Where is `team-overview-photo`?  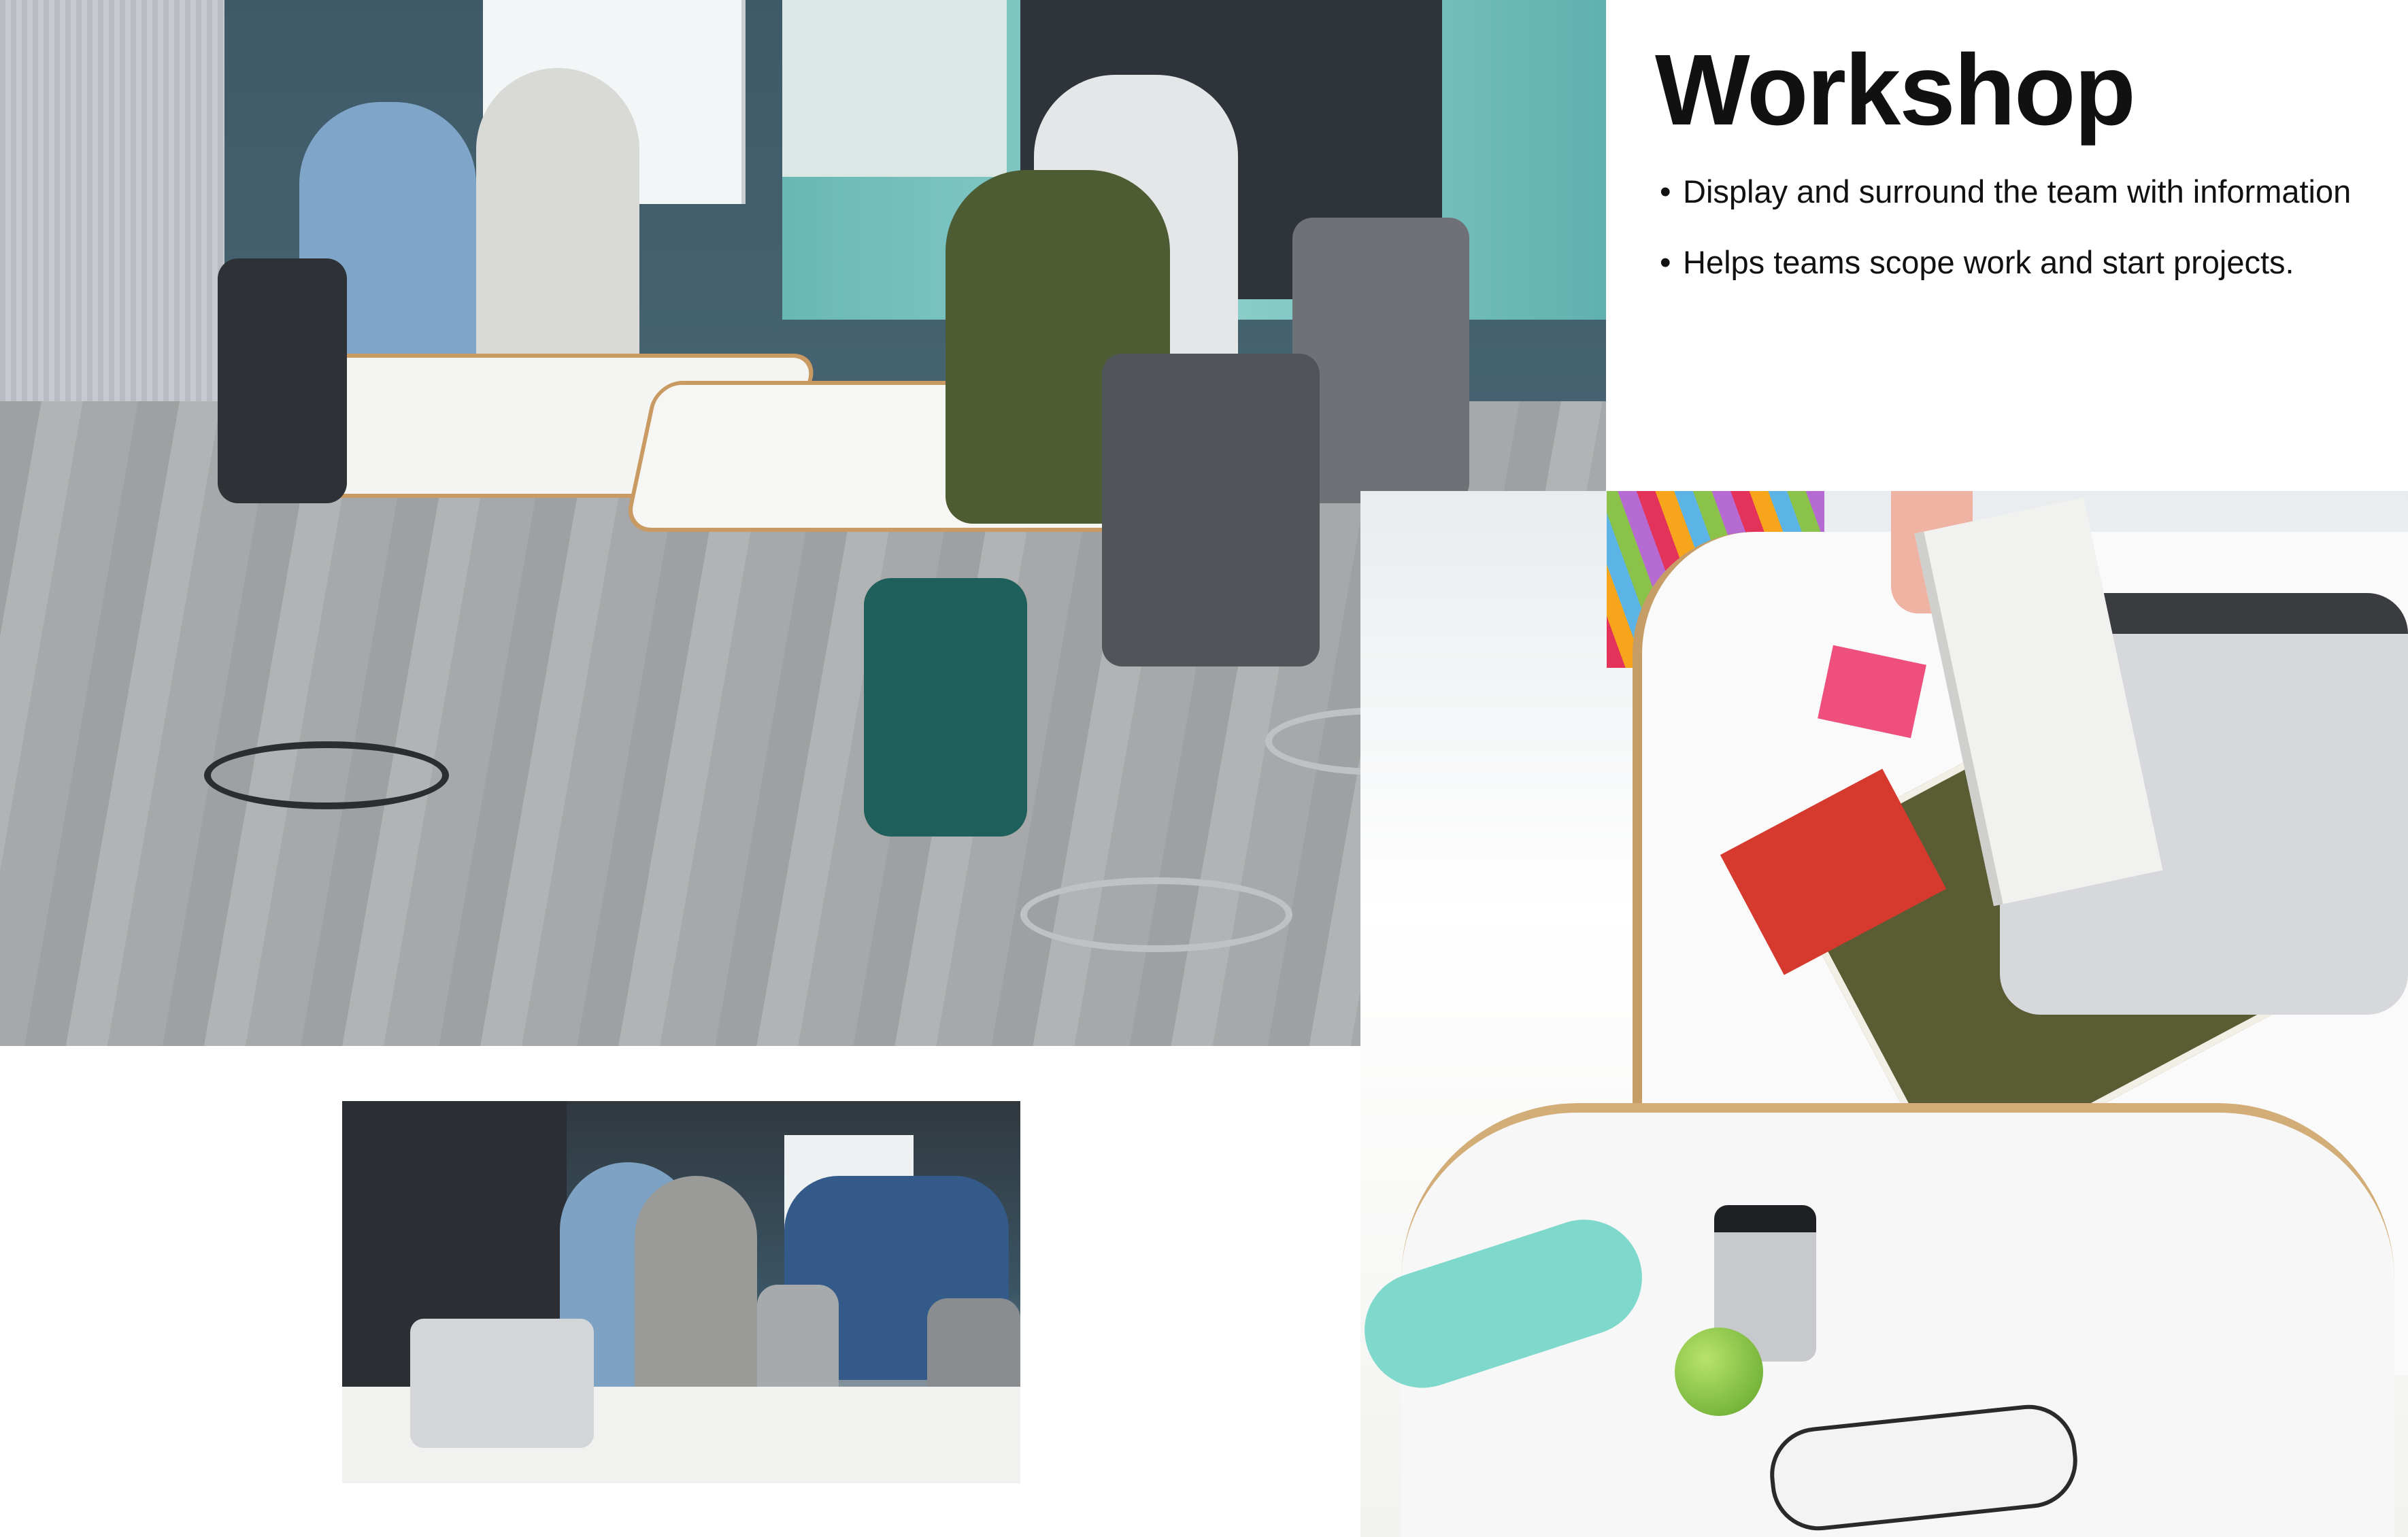
team-overview-photo is located at coordinates (681, 1292).